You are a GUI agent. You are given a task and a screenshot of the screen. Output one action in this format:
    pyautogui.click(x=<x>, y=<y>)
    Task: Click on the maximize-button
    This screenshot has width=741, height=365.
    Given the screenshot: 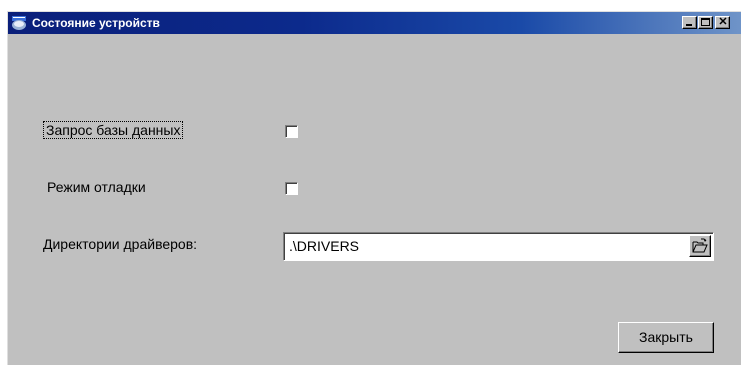 What is the action you would take?
    pyautogui.click(x=705, y=22)
    